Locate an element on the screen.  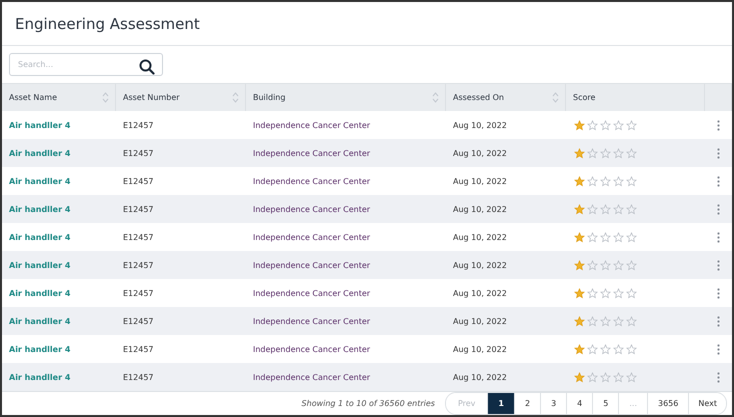
column-header: Building is located at coordinates (346, 97).